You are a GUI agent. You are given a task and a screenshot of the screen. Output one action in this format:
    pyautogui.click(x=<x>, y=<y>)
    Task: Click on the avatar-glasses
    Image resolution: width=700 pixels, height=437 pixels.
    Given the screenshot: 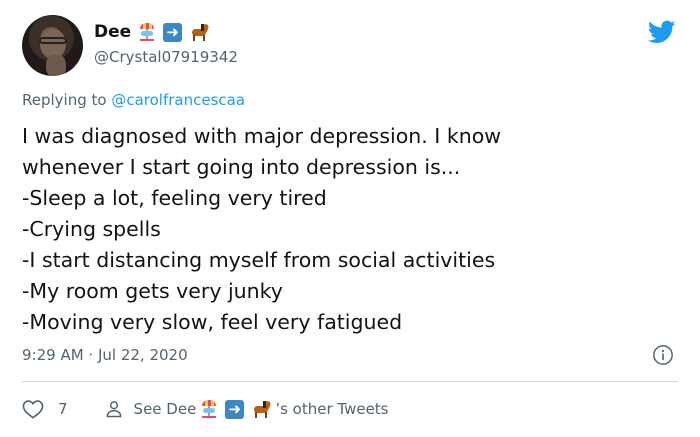 What is the action you would take?
    pyautogui.click(x=53, y=40)
    